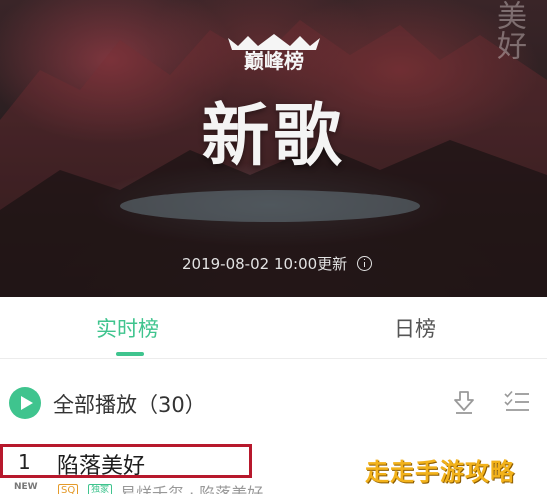  What do you see at coordinates (365, 263) in the screenshot?
I see `info-icon` at bounding box center [365, 263].